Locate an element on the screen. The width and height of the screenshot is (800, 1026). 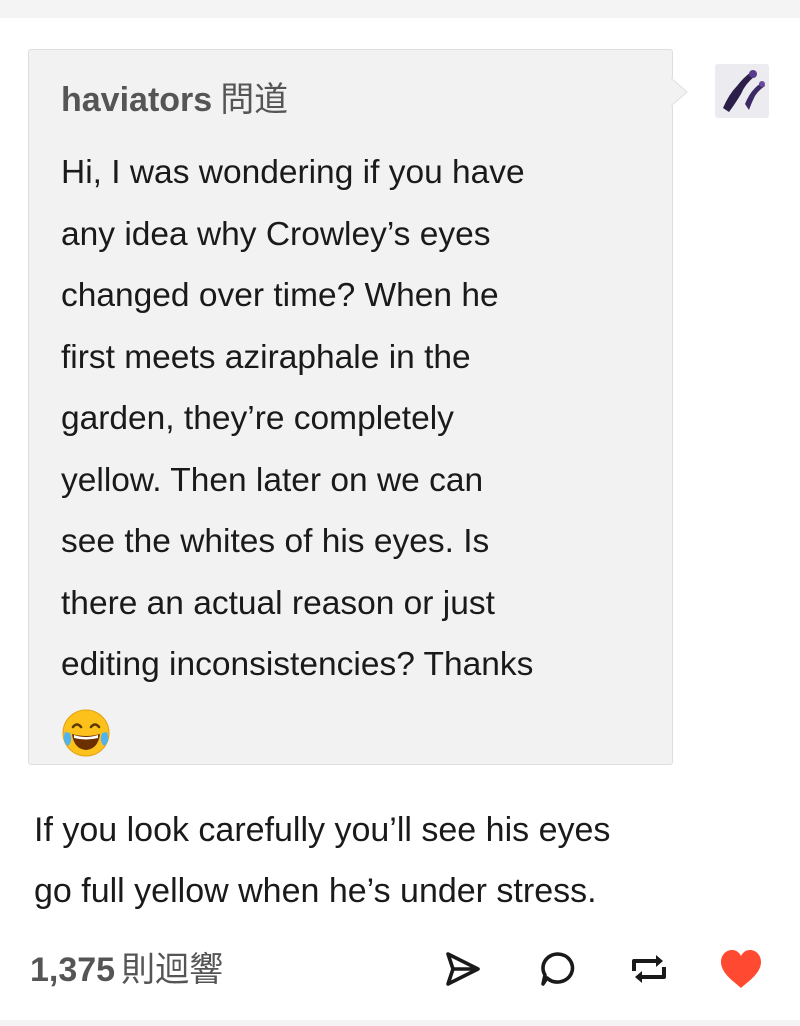
ask-bubble-pointer is located at coordinates (679, 92).